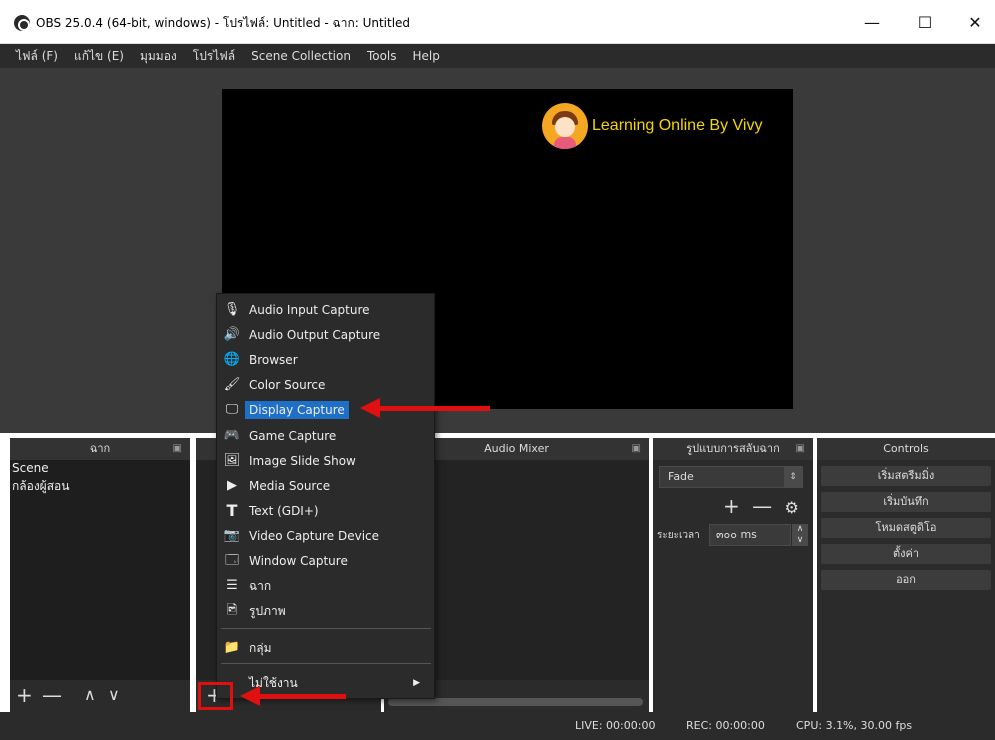  I want to click on menu-item-browser: 🌐 Browser, so click(325, 360).